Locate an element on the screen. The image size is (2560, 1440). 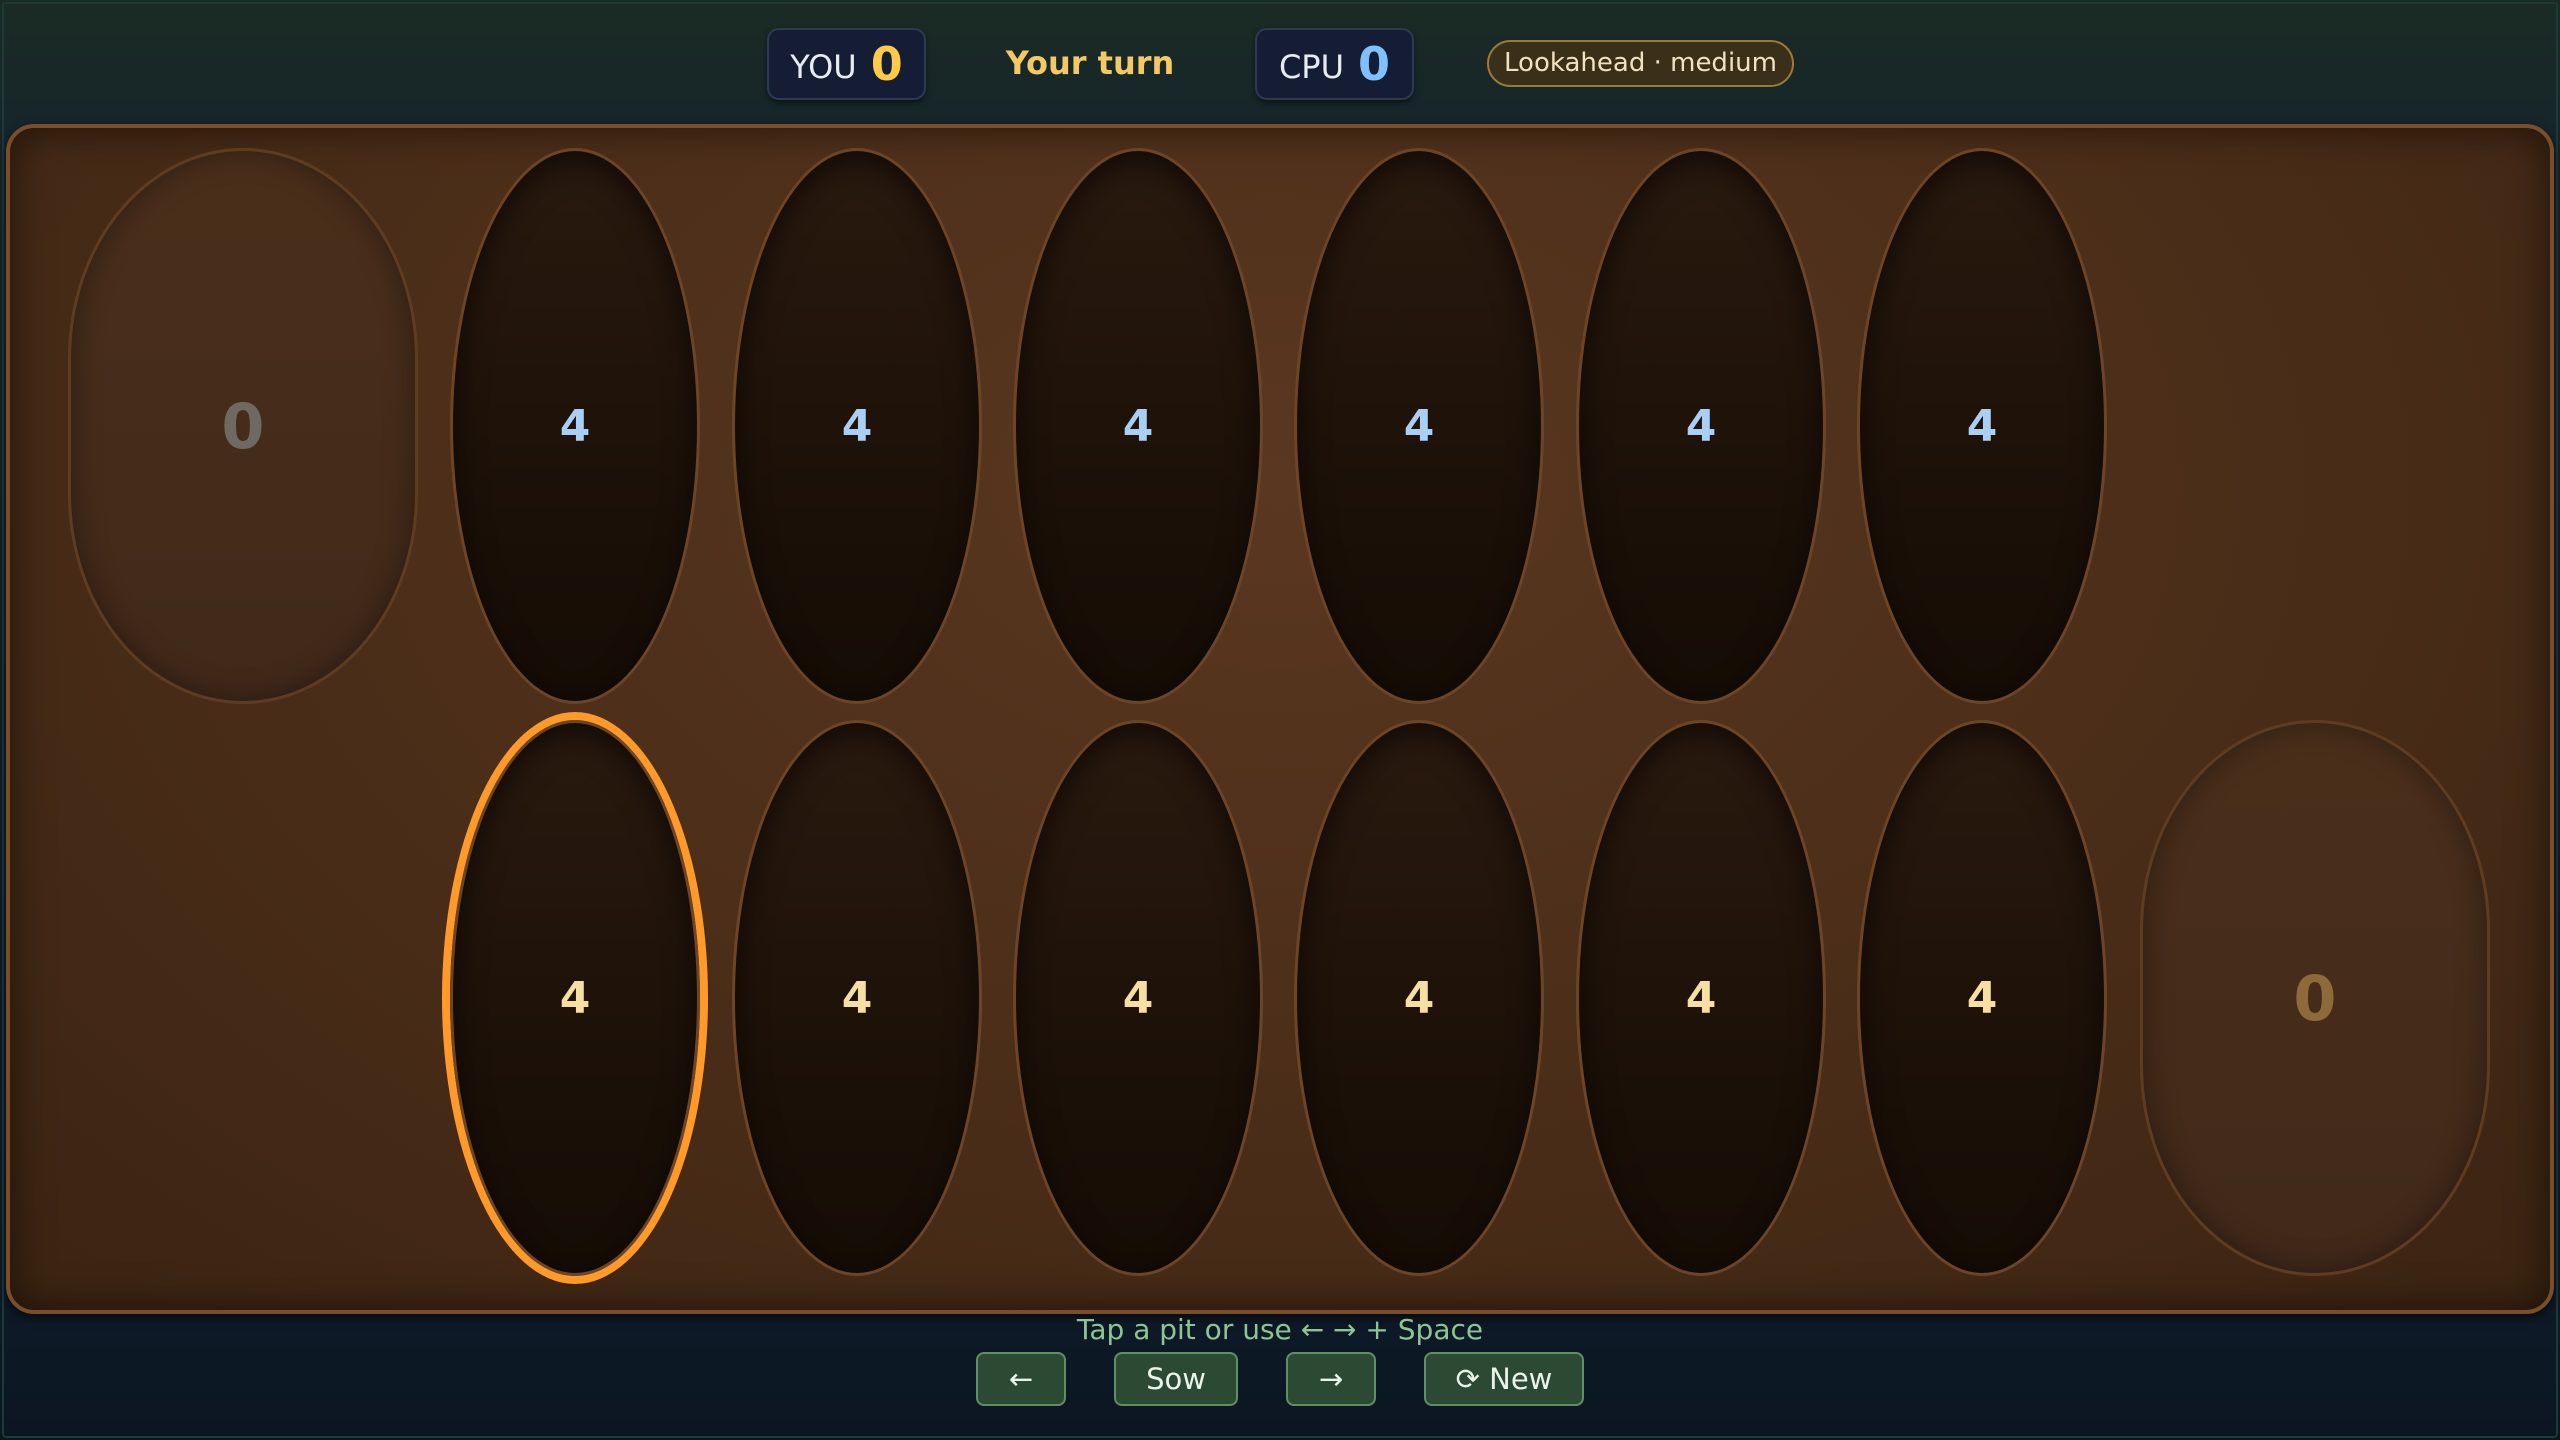
controls-hint: Tap a pit or use ← → + Space is located at coordinates (1280, 1329).